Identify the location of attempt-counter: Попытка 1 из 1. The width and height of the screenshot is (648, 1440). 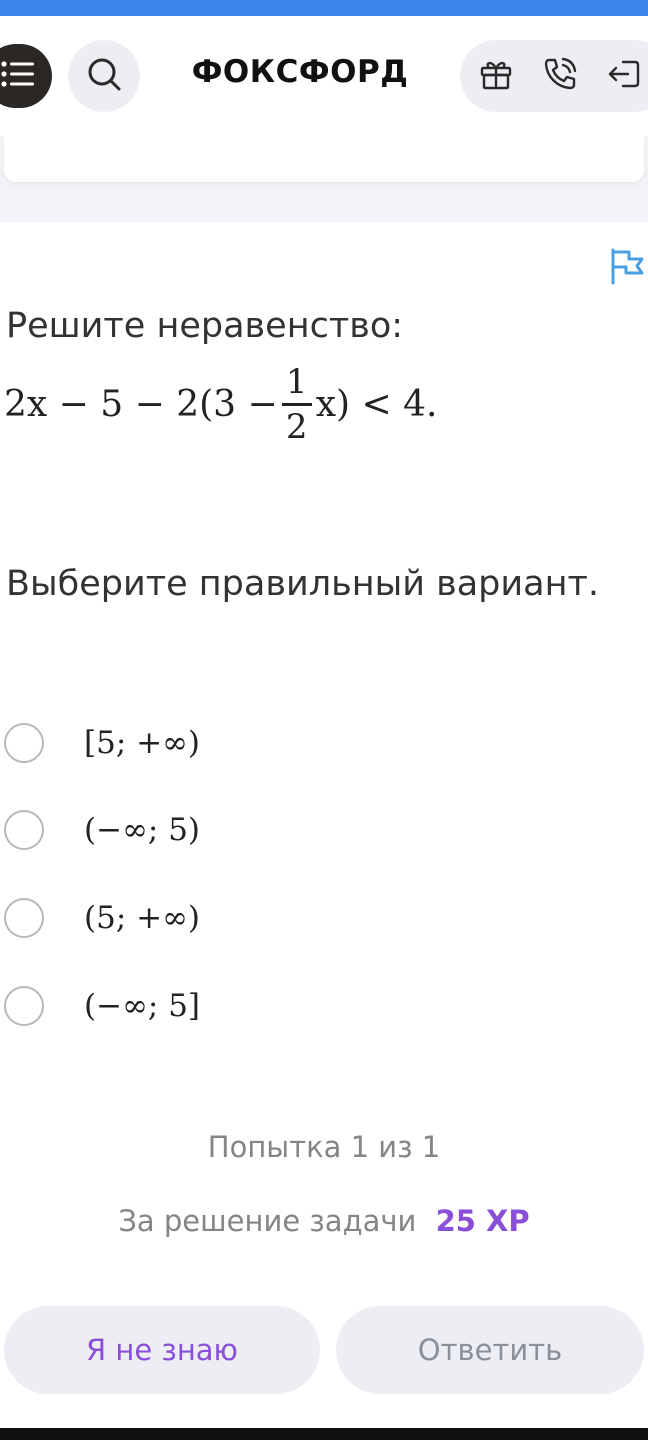
(324, 1147).